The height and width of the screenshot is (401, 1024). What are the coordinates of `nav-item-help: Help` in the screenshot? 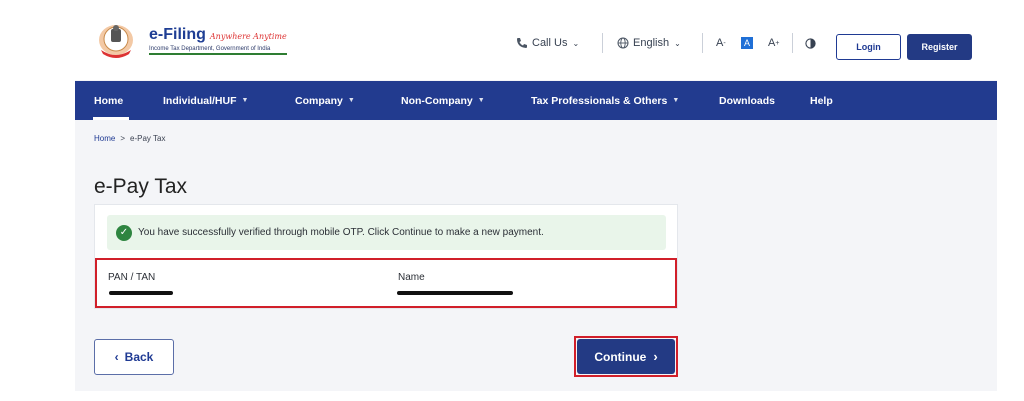 It's located at (821, 100).